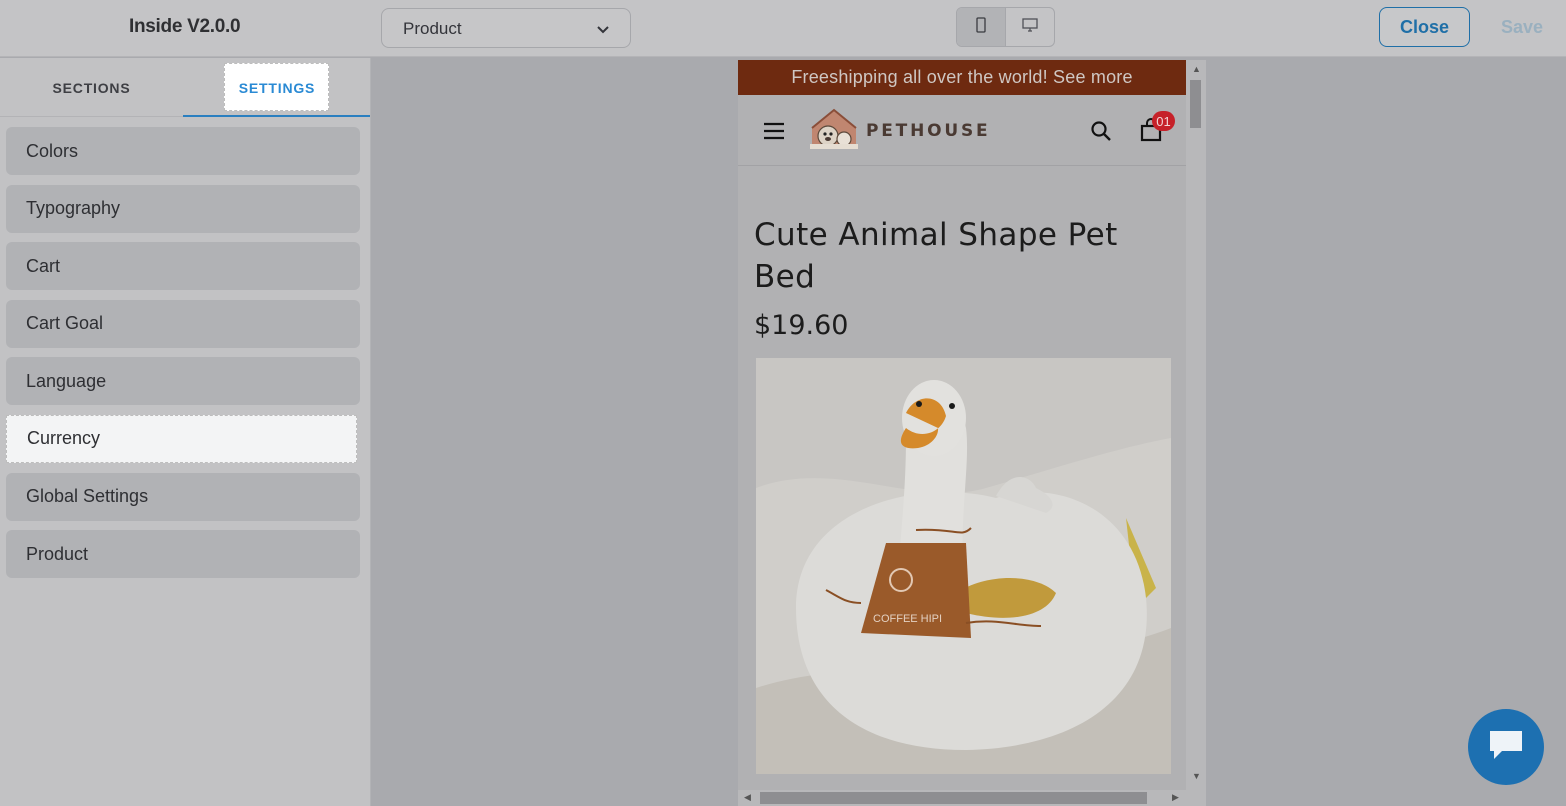 This screenshot has width=1566, height=806. I want to click on app-title: Inside V2.0.0, so click(185, 26).